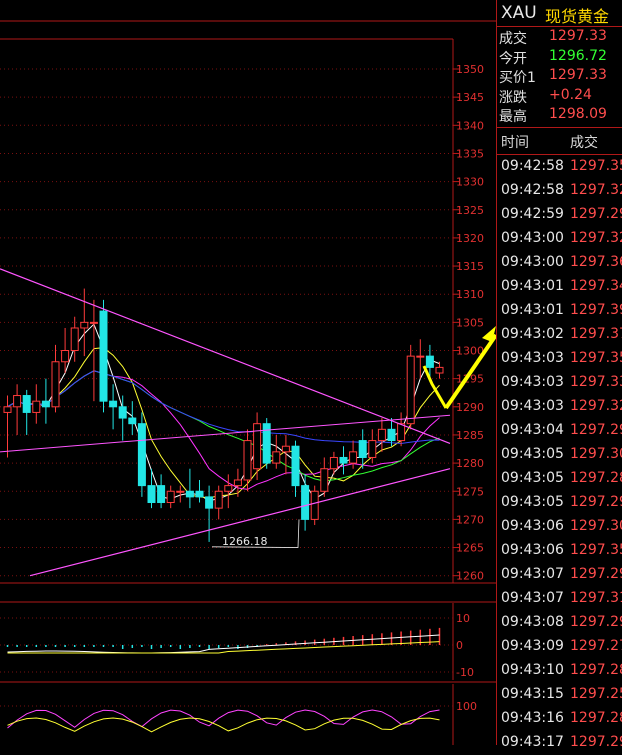  Describe the element at coordinates (532, 717) in the screenshot. I see `tick-time: 09:43:16` at that location.